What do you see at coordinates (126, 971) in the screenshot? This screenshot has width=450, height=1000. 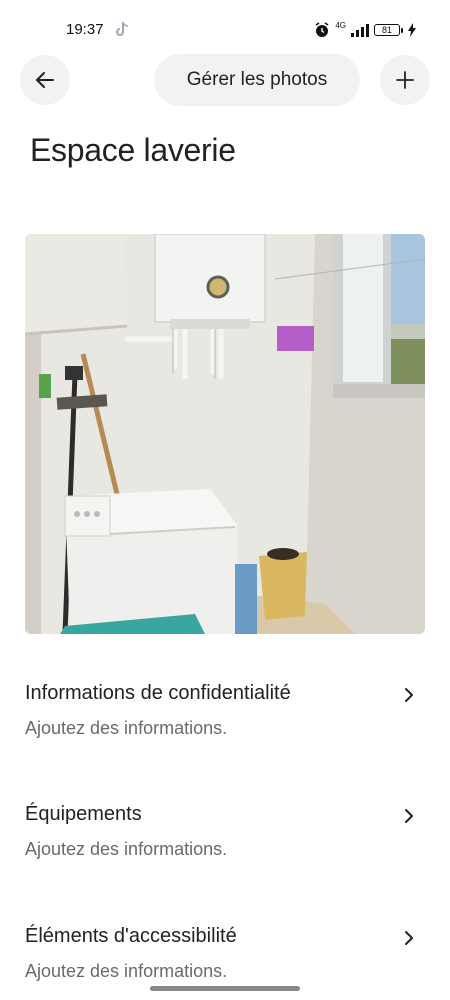 I see `item-subtitle-accessibility: Ajoutez des informations.` at bounding box center [126, 971].